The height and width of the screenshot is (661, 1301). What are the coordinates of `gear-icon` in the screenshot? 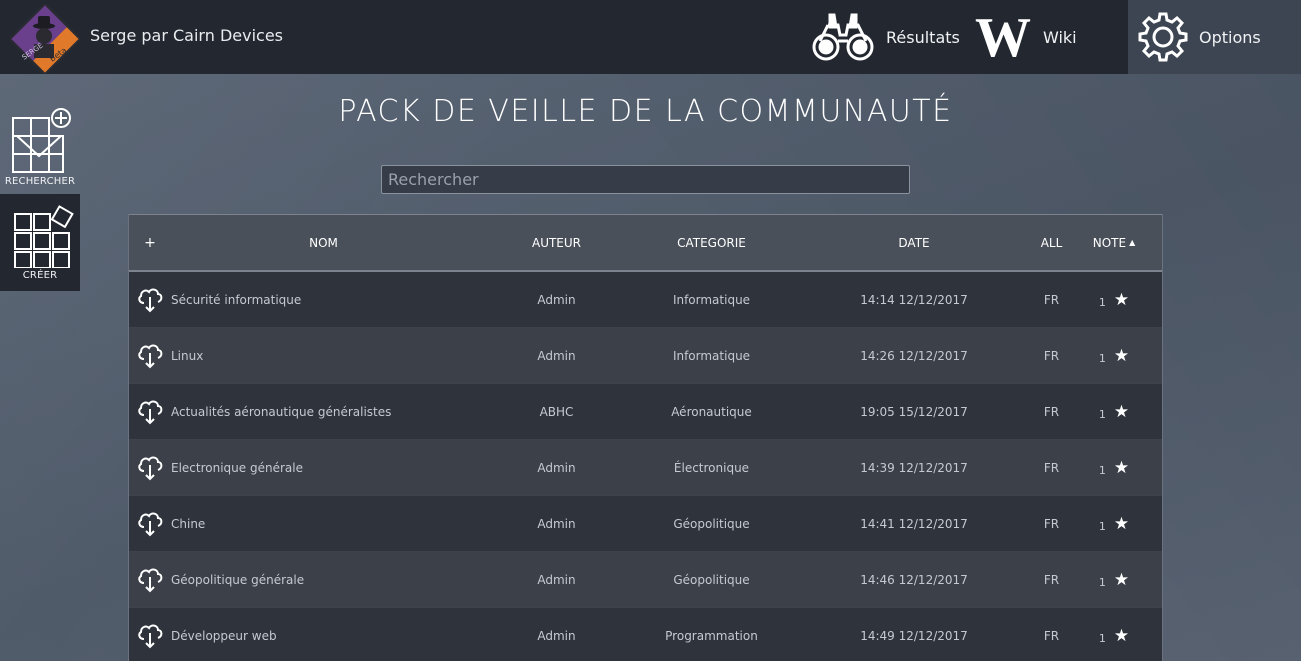 It's located at (1163, 37).